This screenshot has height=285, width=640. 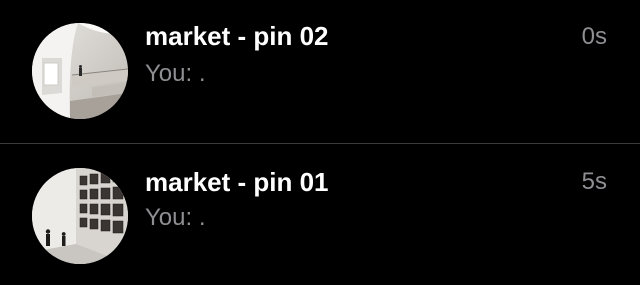 I want to click on gallery-wall-photo-icon, so click(x=80, y=216).